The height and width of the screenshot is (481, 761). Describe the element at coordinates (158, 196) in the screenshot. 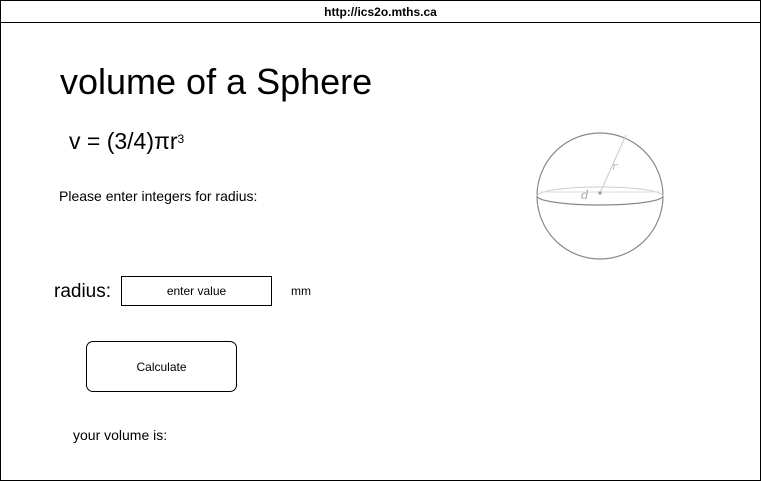

I see `instructions-text: Please enter integers for radius:` at that location.